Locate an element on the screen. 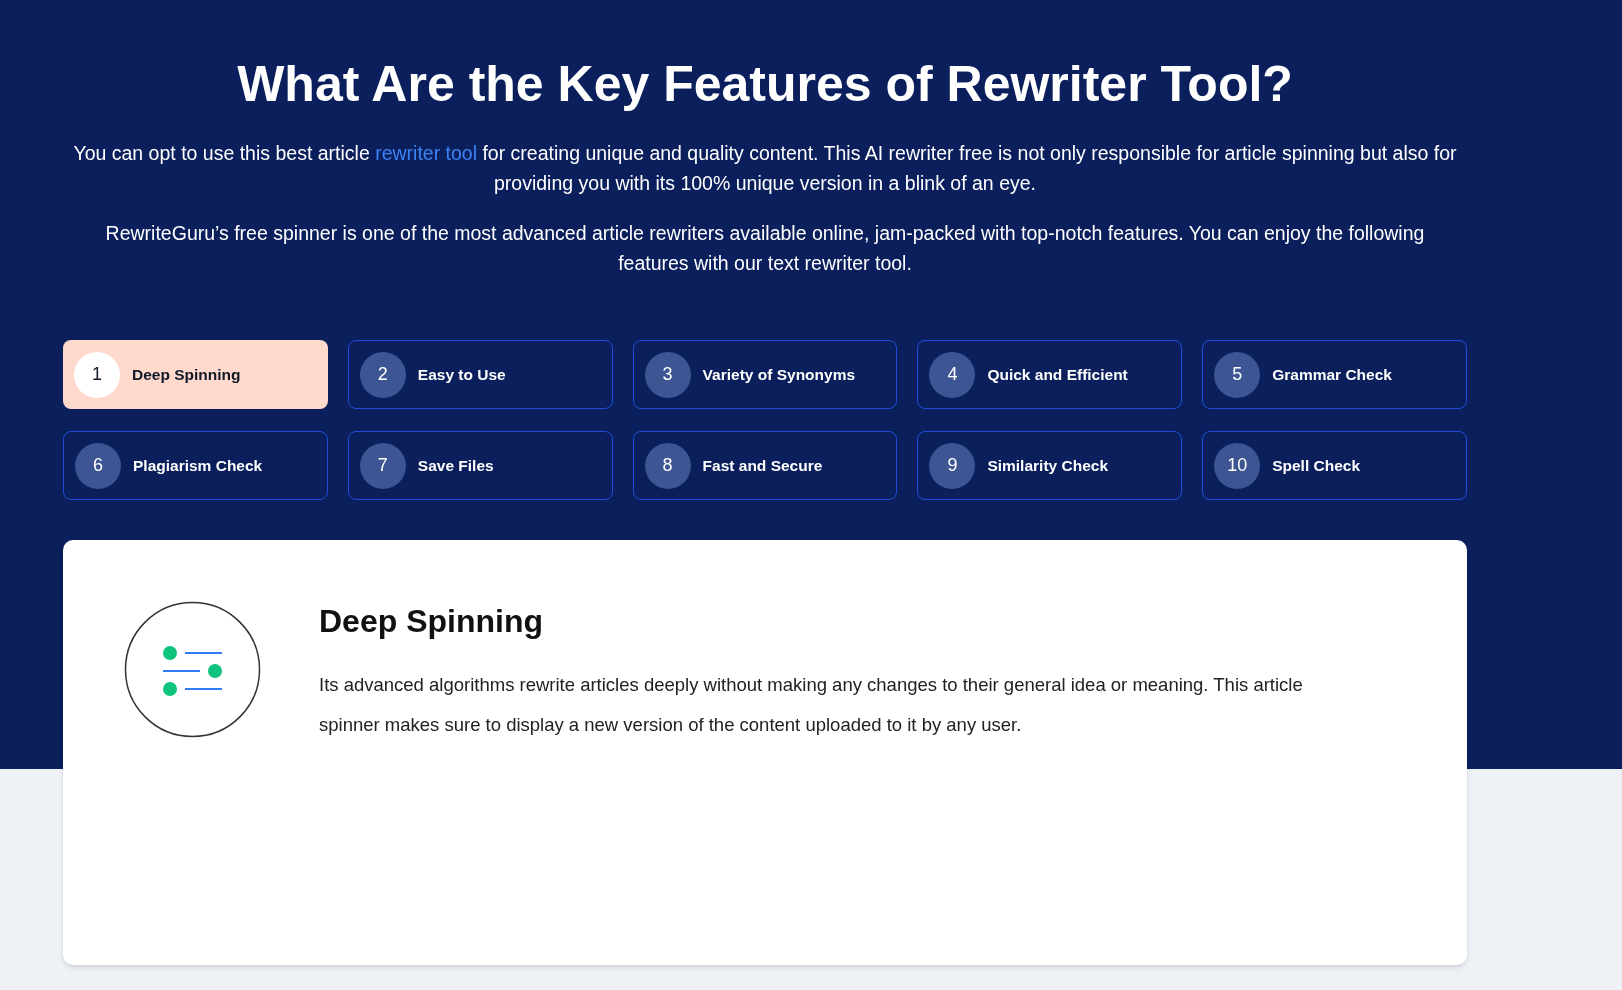  feature-title: Deep Spinning is located at coordinates (431, 621).